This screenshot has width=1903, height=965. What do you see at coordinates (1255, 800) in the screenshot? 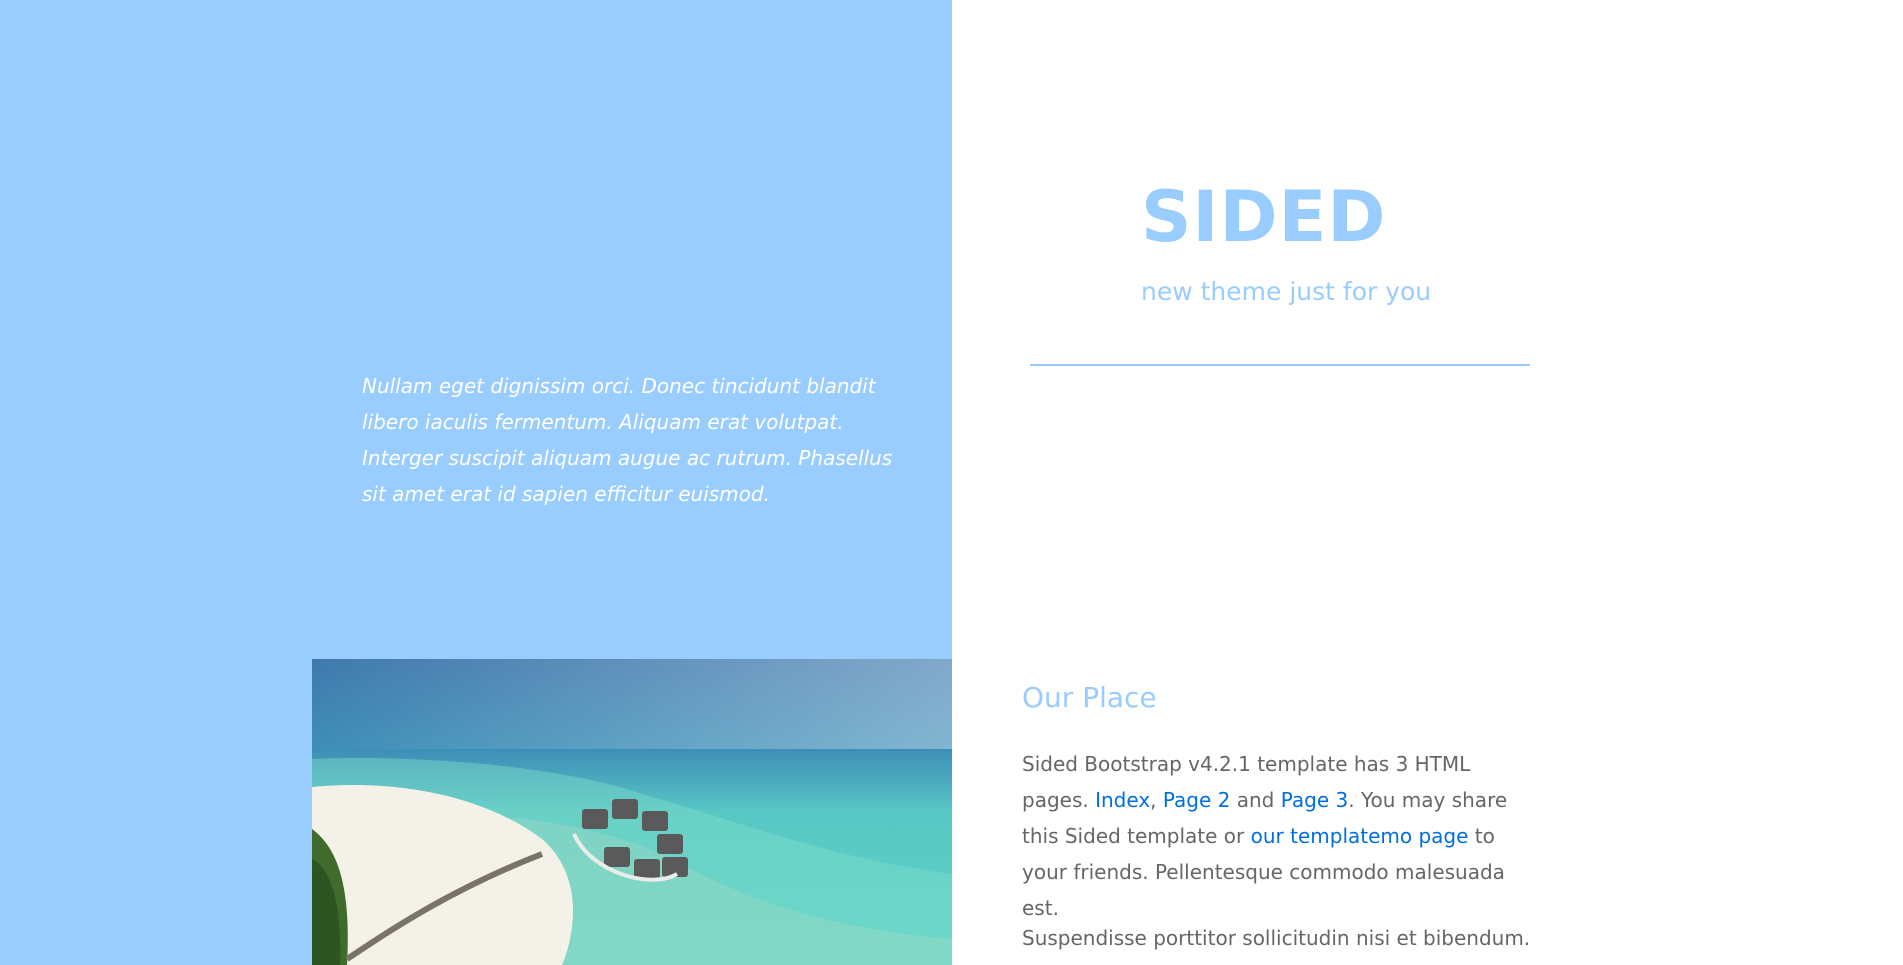
I see `and-text: and` at bounding box center [1255, 800].